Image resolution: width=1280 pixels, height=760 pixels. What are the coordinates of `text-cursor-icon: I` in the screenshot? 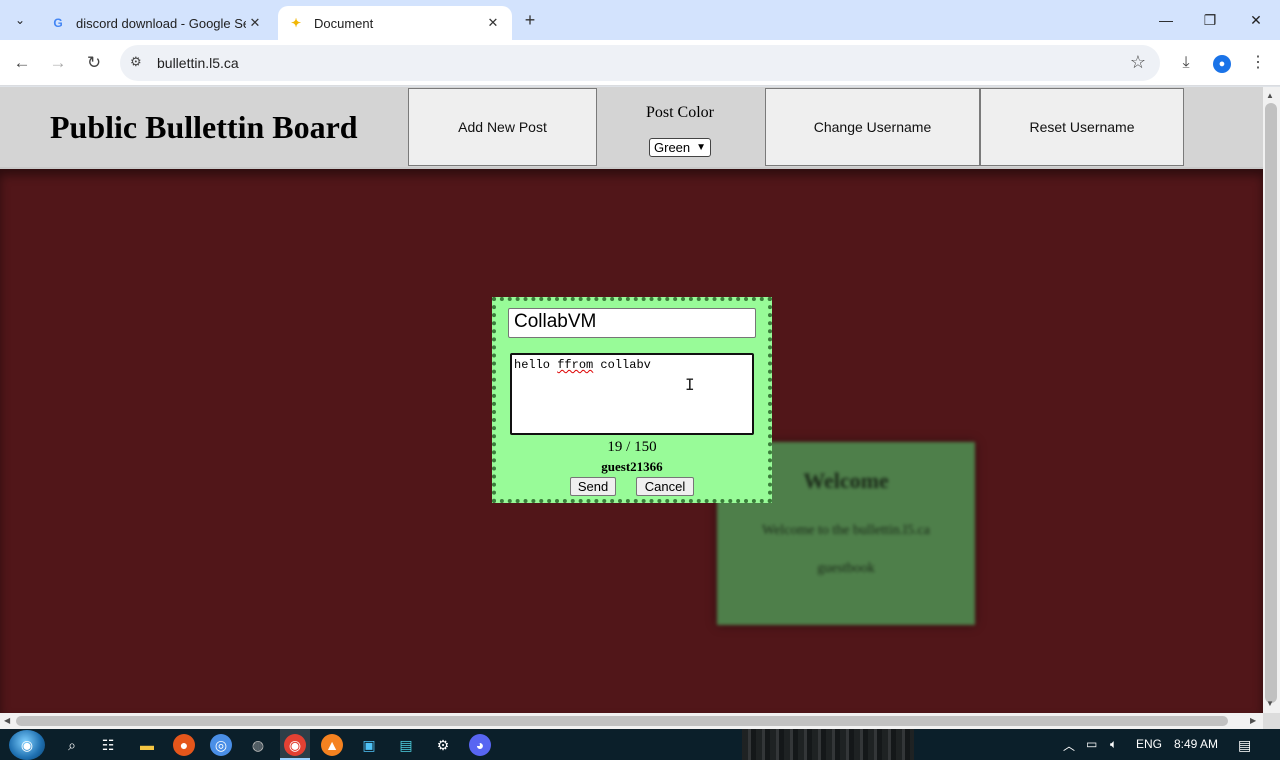 It's located at (690, 384).